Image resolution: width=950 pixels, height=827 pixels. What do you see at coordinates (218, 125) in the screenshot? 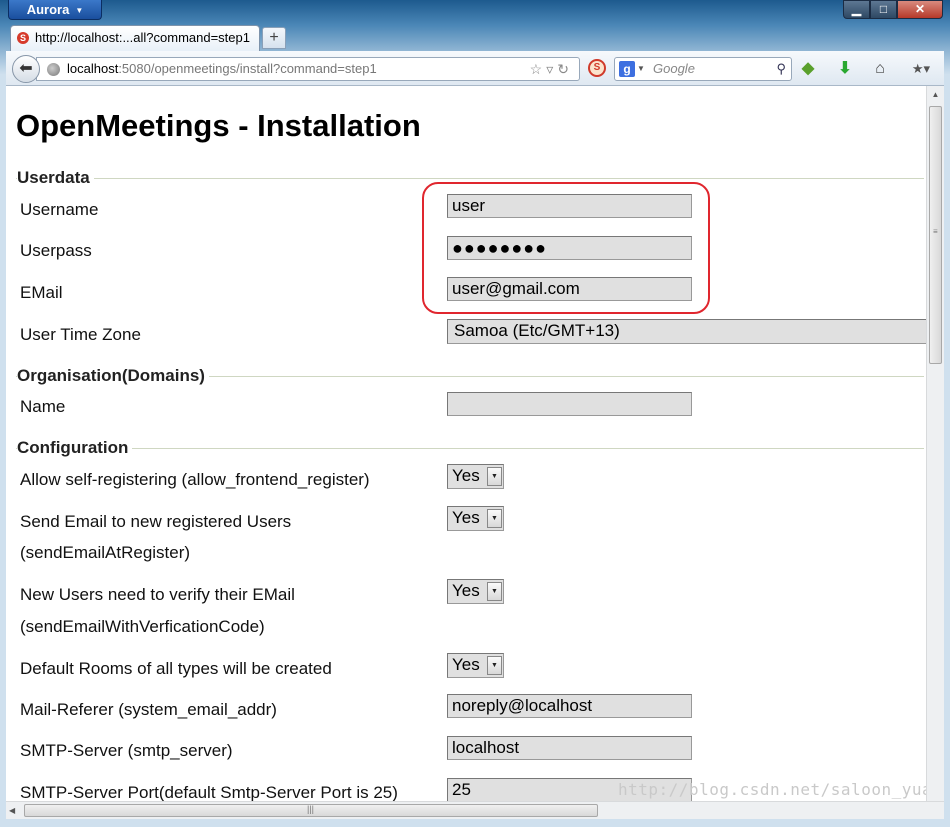
I see `page-title: OpenMeetings - Installation` at bounding box center [218, 125].